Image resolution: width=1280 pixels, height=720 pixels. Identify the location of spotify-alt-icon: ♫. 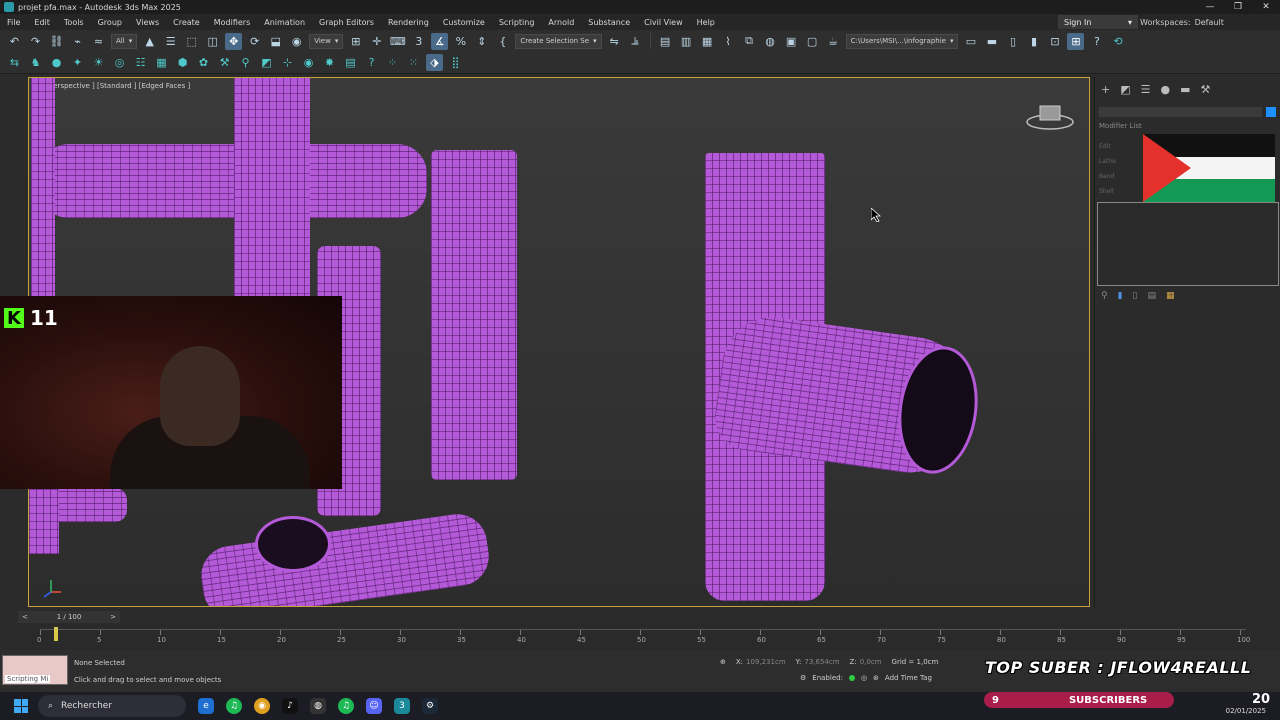
(346, 706).